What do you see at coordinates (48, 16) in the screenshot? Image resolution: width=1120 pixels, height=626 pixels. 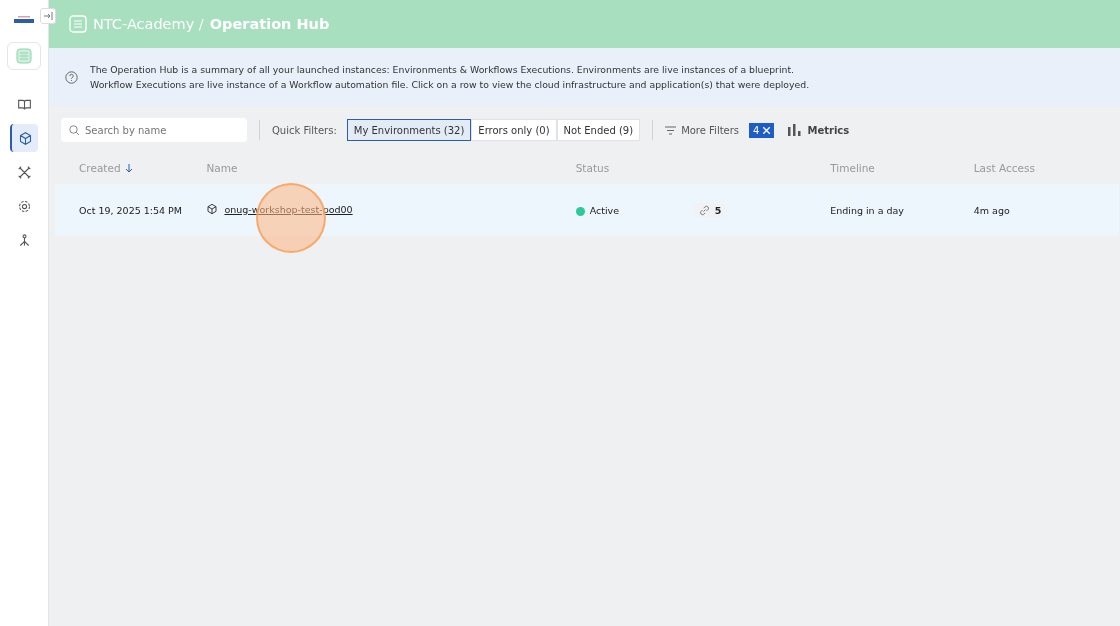 I see `collapse-icon` at bounding box center [48, 16].